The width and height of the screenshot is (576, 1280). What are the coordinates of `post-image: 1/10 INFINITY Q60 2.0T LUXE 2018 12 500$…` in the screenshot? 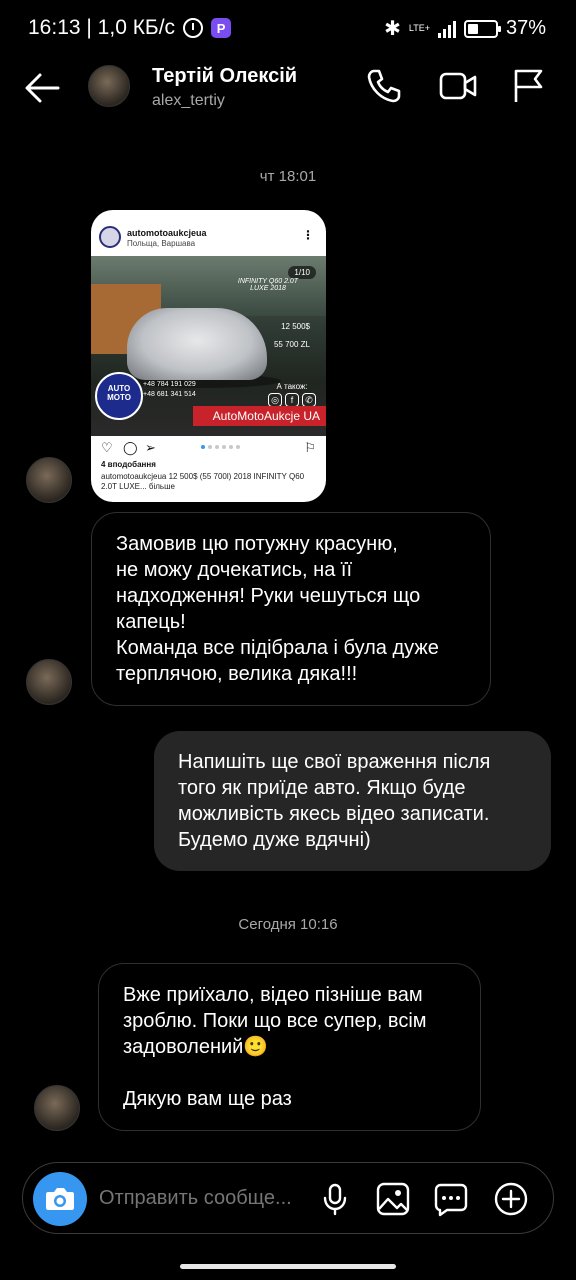 It's located at (208, 346).